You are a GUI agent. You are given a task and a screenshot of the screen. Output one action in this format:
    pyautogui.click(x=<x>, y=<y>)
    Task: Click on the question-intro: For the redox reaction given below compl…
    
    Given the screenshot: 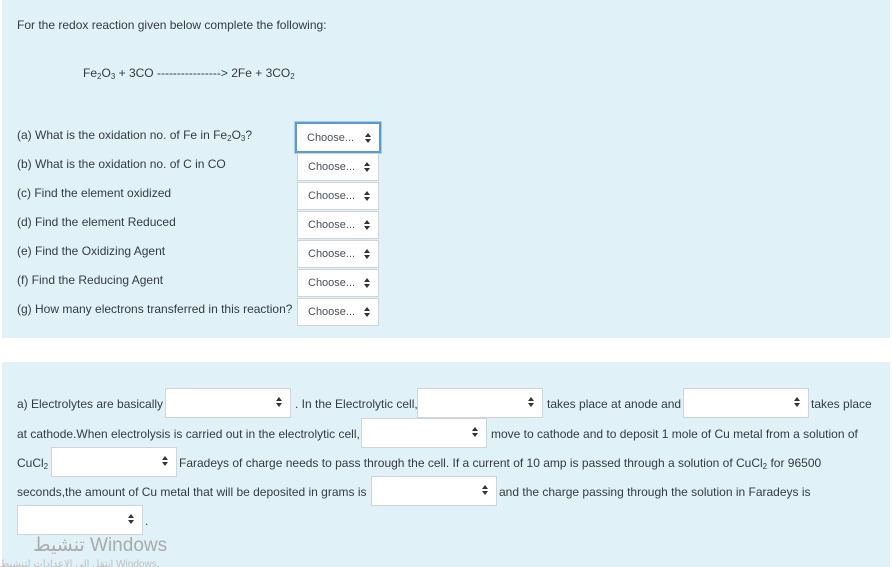 What is the action you would take?
    pyautogui.click(x=172, y=25)
    